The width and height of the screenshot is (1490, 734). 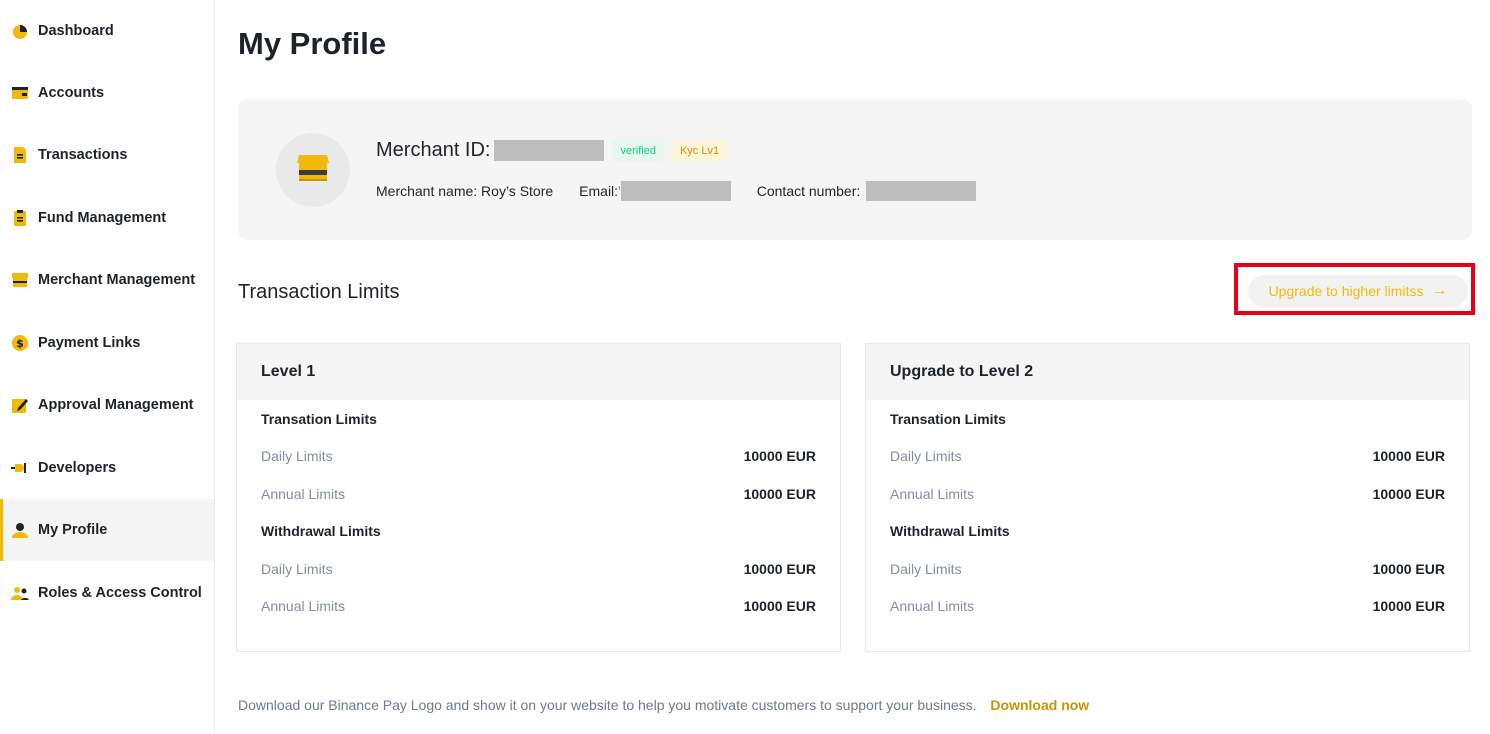 I want to click on merchant-name: Merchant name: Roy’s Store, so click(x=465, y=191).